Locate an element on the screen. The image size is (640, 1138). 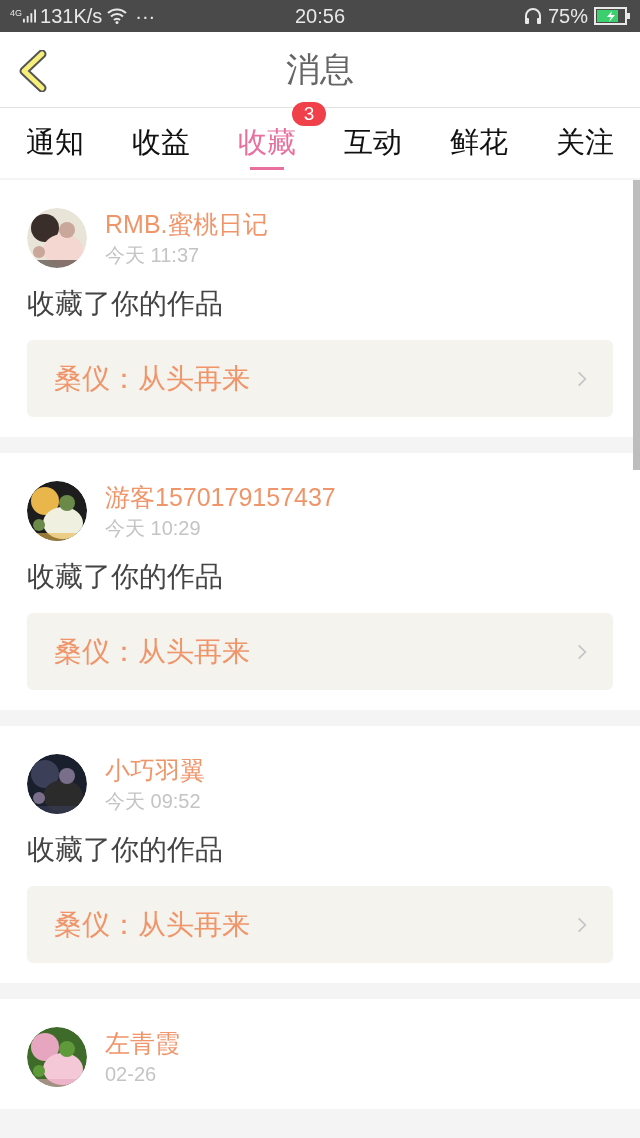
user-name: 左青霞 is located at coordinates (142, 1043).